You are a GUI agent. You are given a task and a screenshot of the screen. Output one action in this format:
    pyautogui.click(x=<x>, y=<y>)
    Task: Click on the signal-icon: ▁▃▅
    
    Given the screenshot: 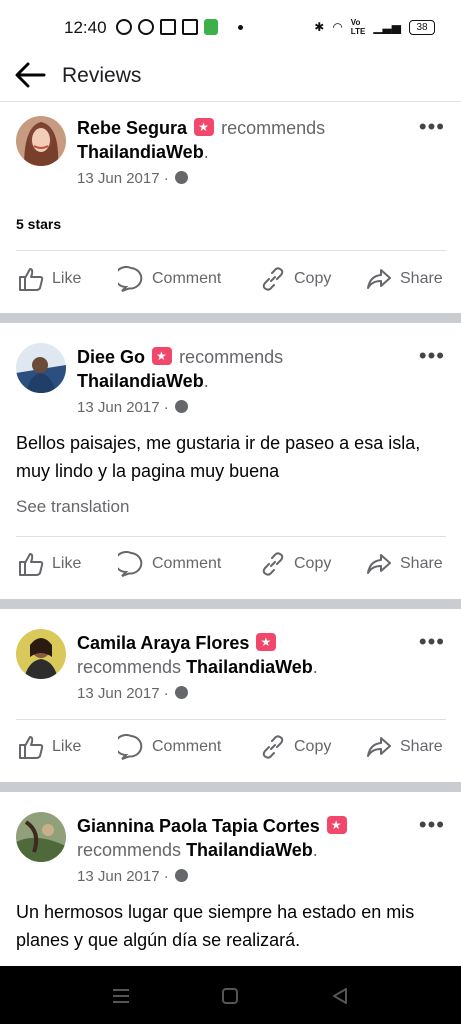 What is the action you would take?
    pyautogui.click(x=387, y=27)
    